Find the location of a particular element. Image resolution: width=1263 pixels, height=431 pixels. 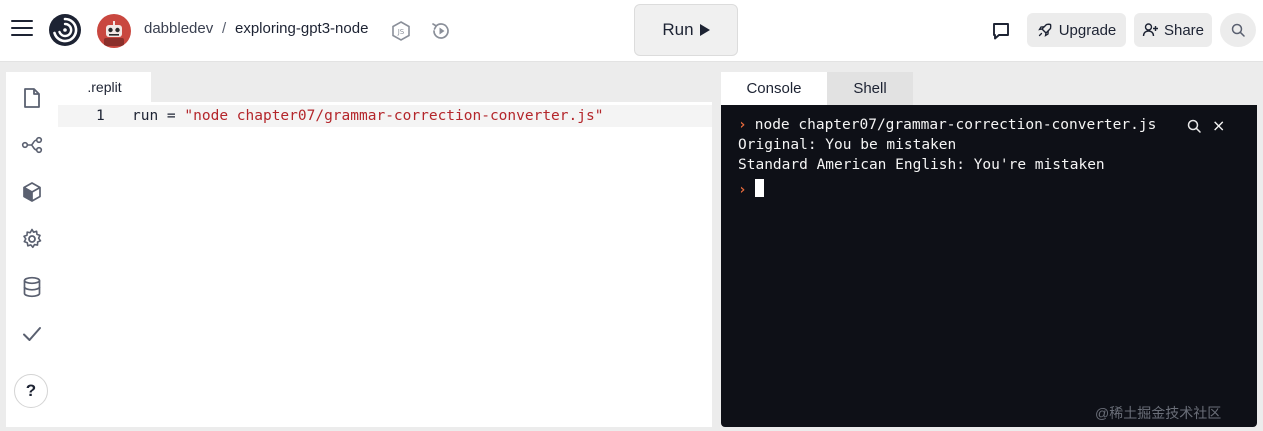

rocket-icon is located at coordinates (1044, 30).